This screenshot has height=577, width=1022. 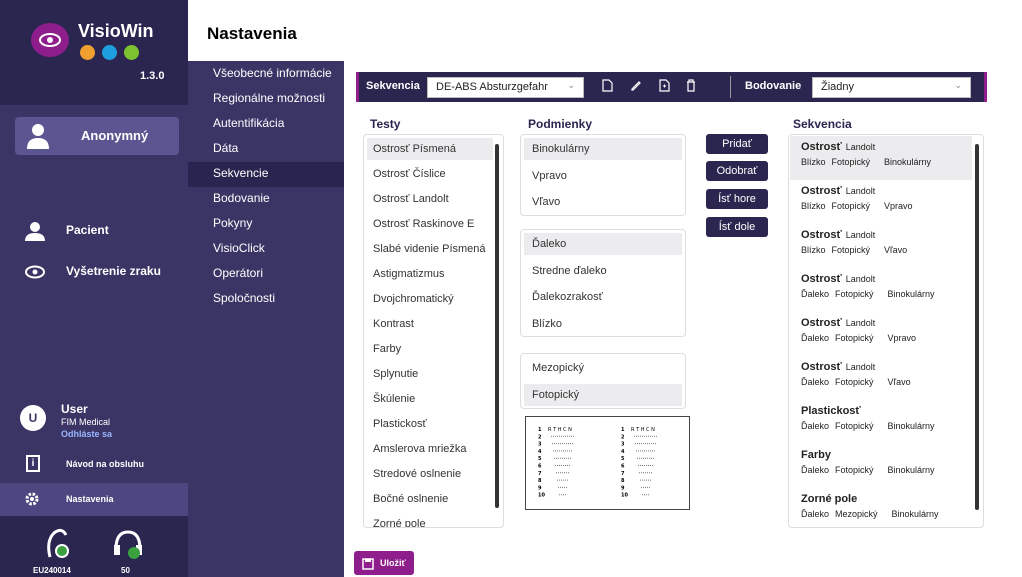 I want to click on test-item: Plastickosť, so click(x=430, y=424).